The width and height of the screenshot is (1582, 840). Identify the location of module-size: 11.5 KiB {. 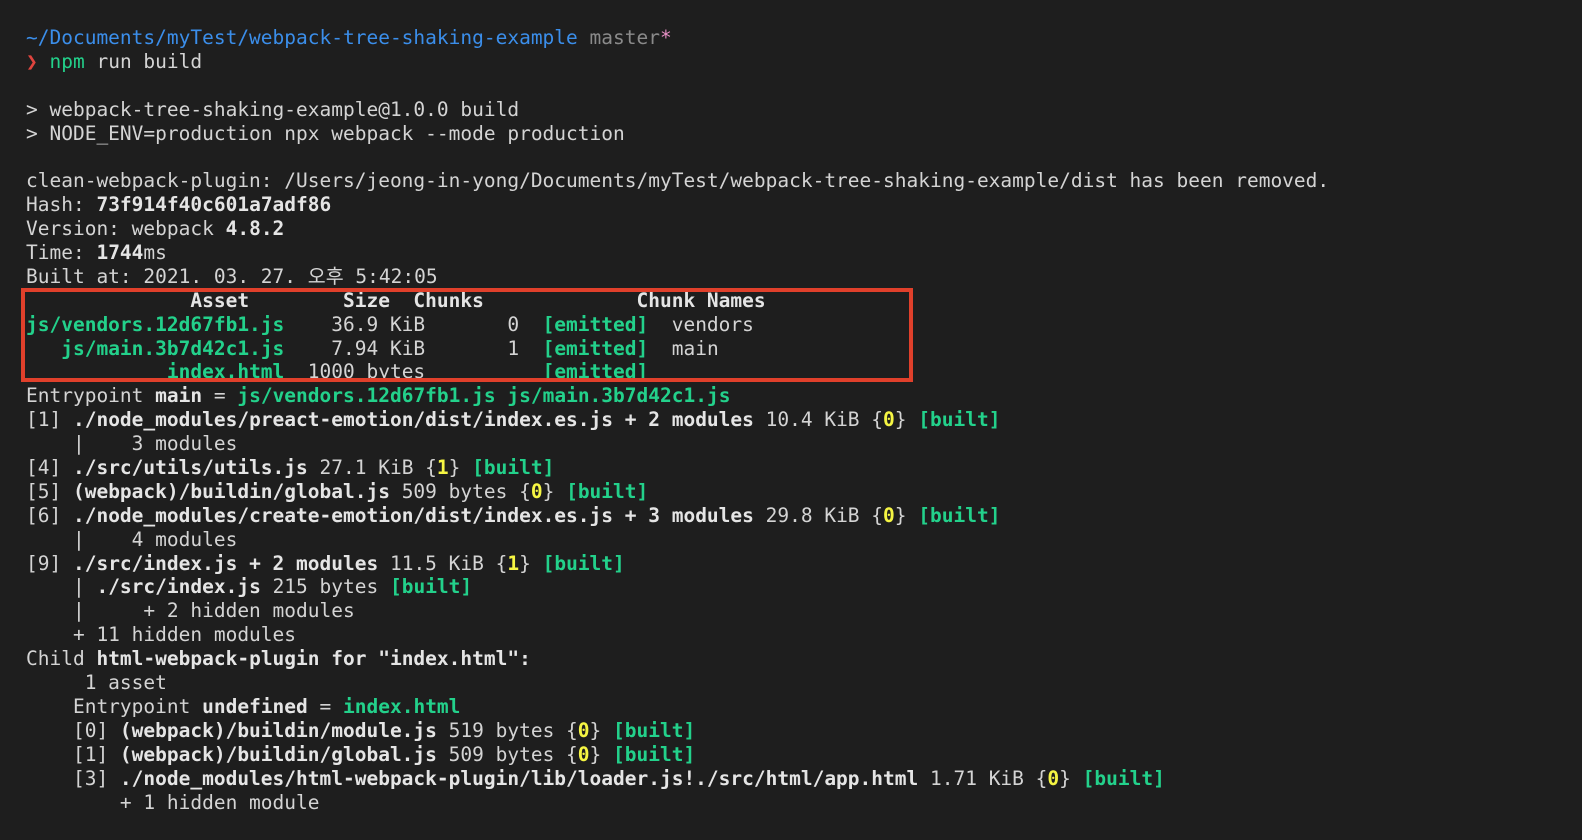
(443, 563).